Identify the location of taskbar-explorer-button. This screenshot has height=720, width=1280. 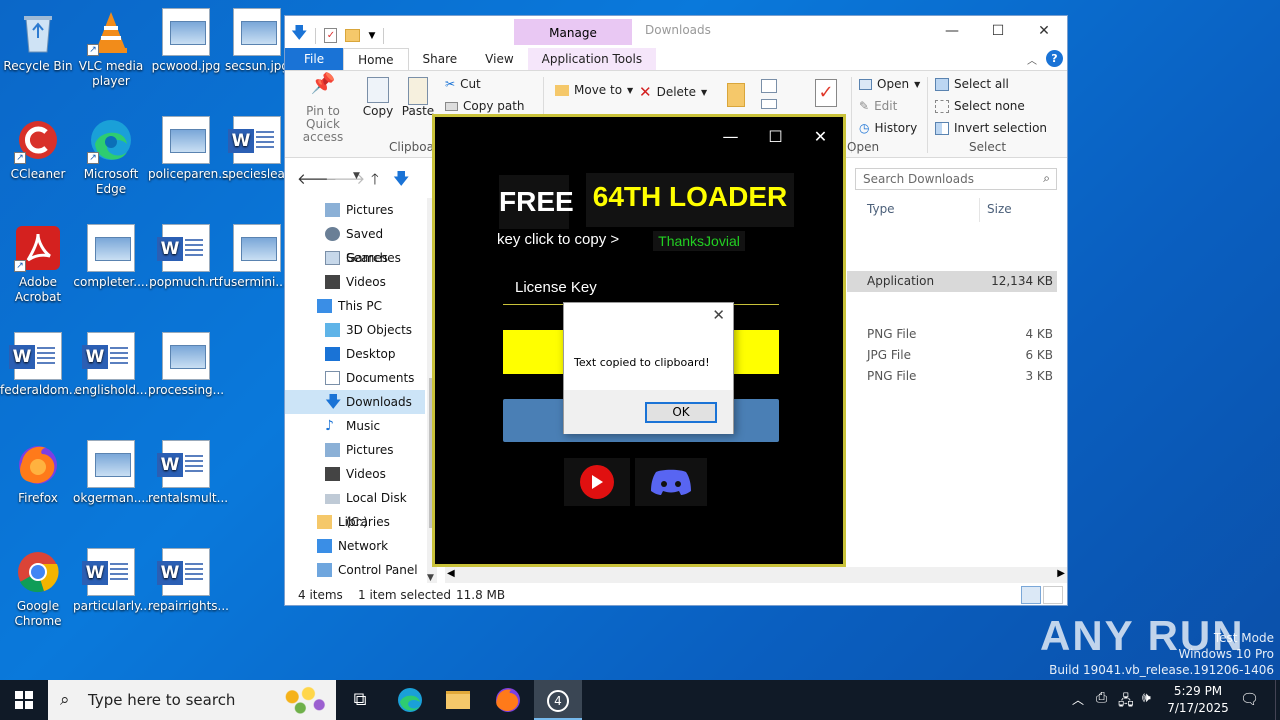
(458, 700).